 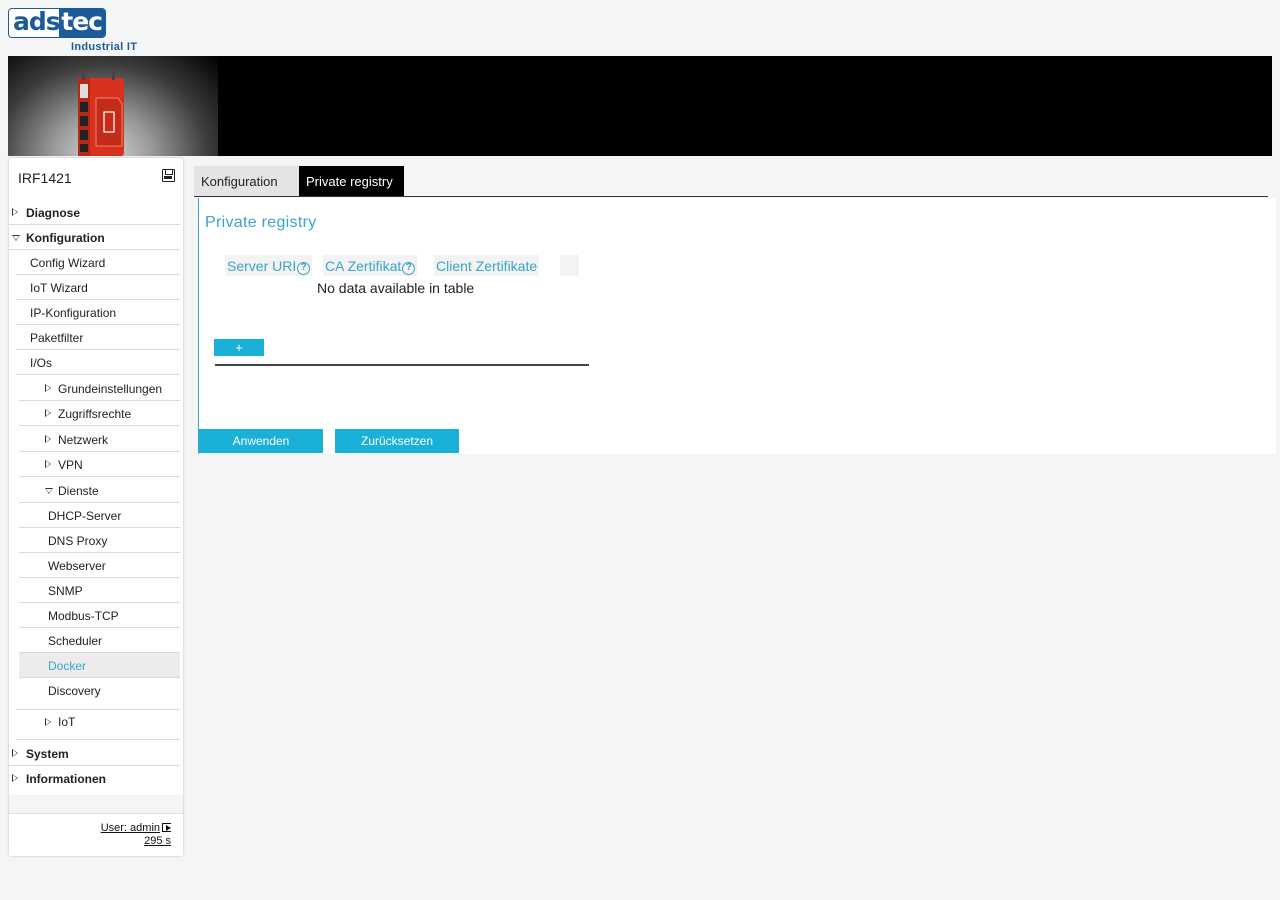 What do you see at coordinates (640, 106) in the screenshot?
I see `header-banner` at bounding box center [640, 106].